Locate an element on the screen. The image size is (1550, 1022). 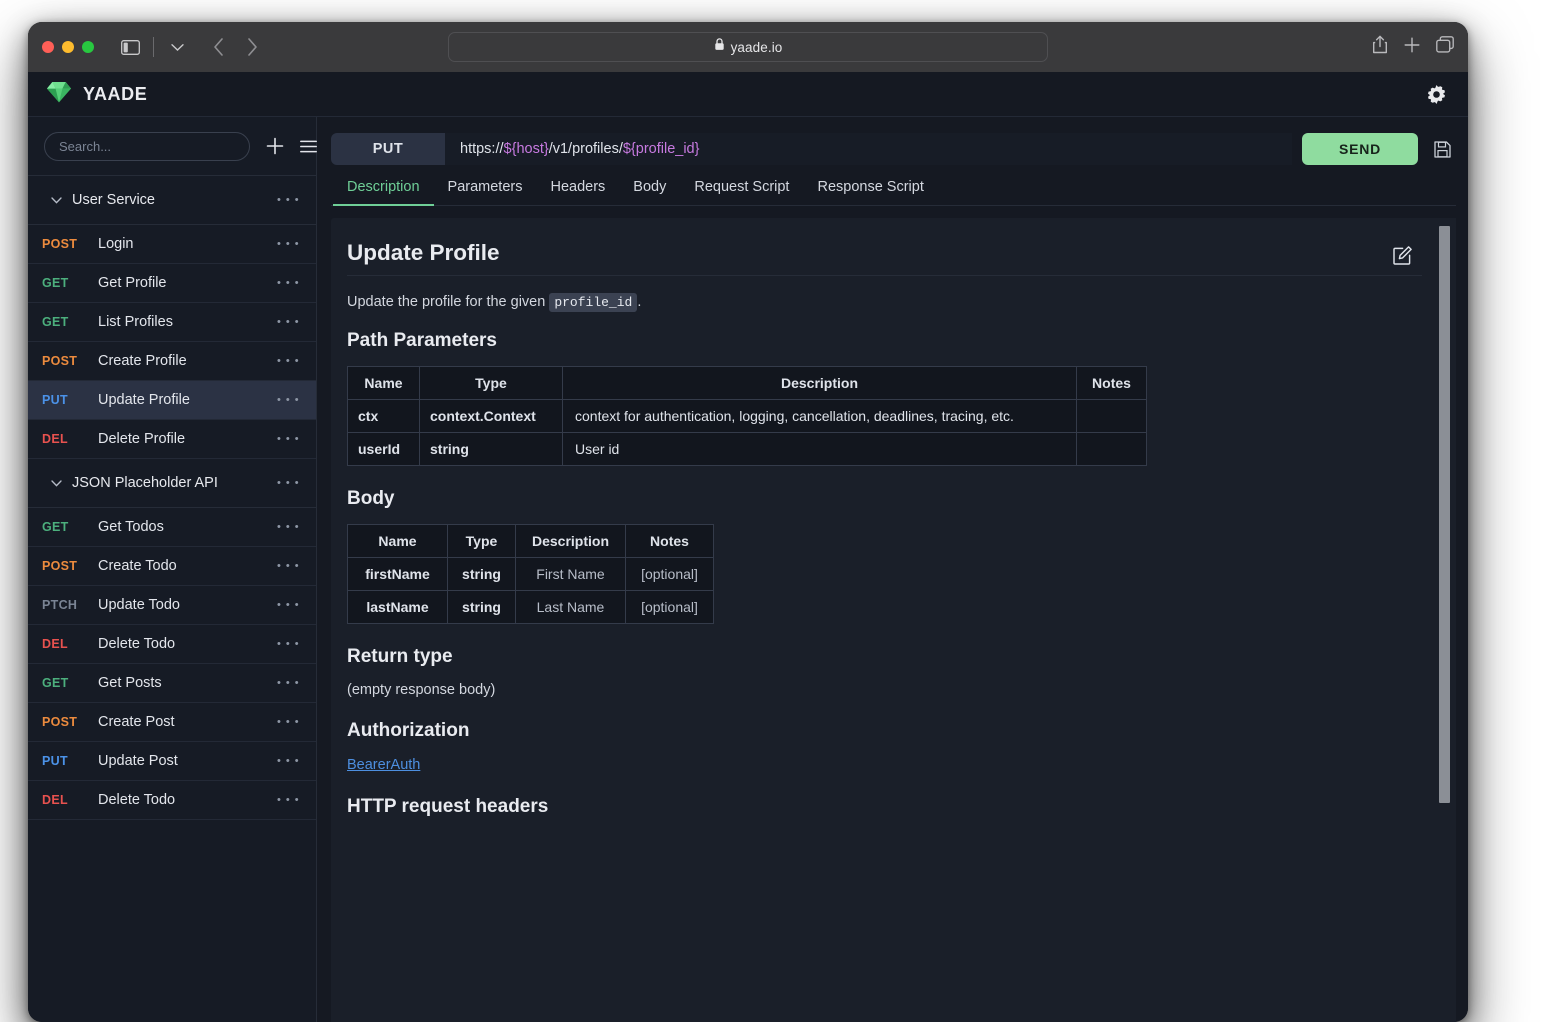
body-heading: Body is located at coordinates (371, 498).